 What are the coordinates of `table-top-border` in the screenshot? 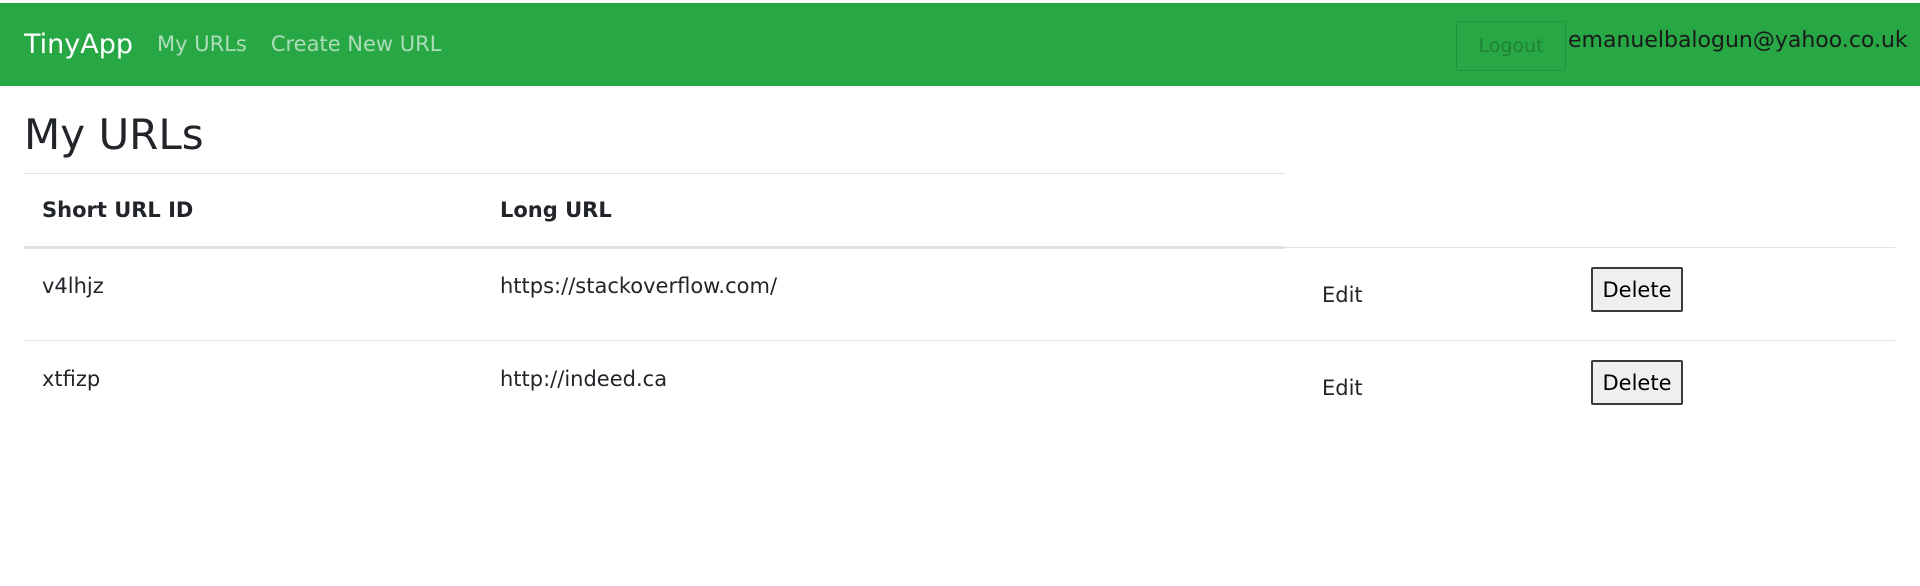 It's located at (654, 173).